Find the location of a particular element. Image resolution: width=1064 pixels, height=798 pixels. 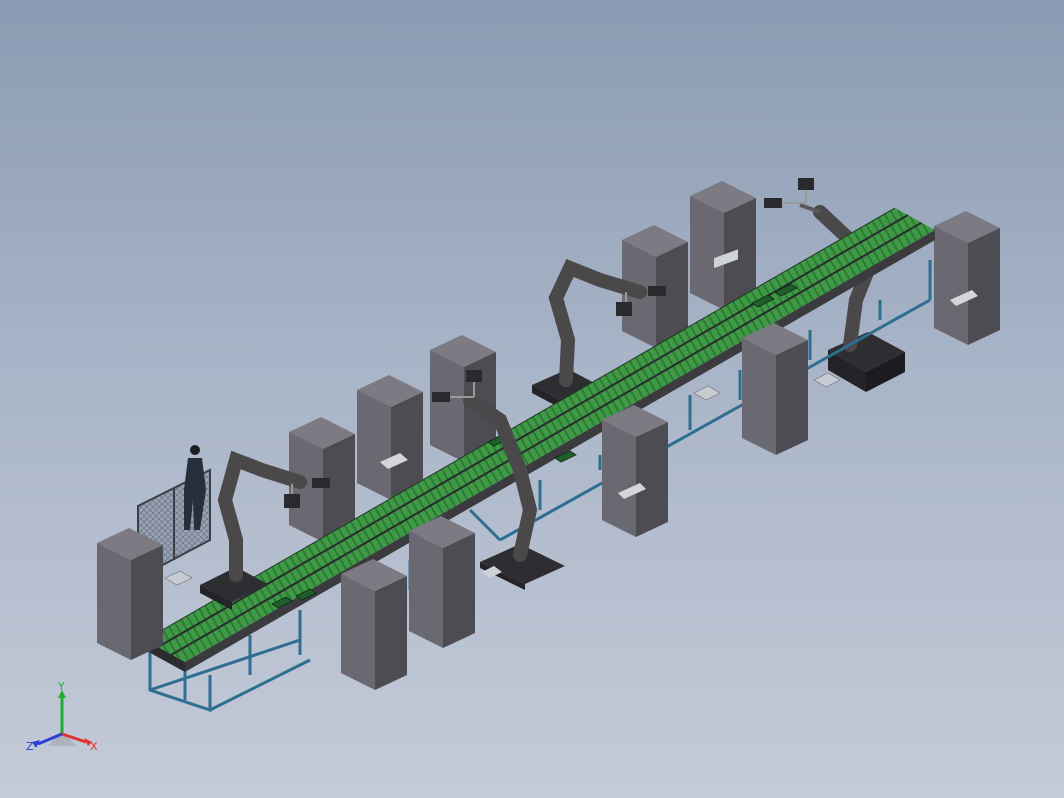

axis-triad: Y X Z is located at coordinates (67, 722).